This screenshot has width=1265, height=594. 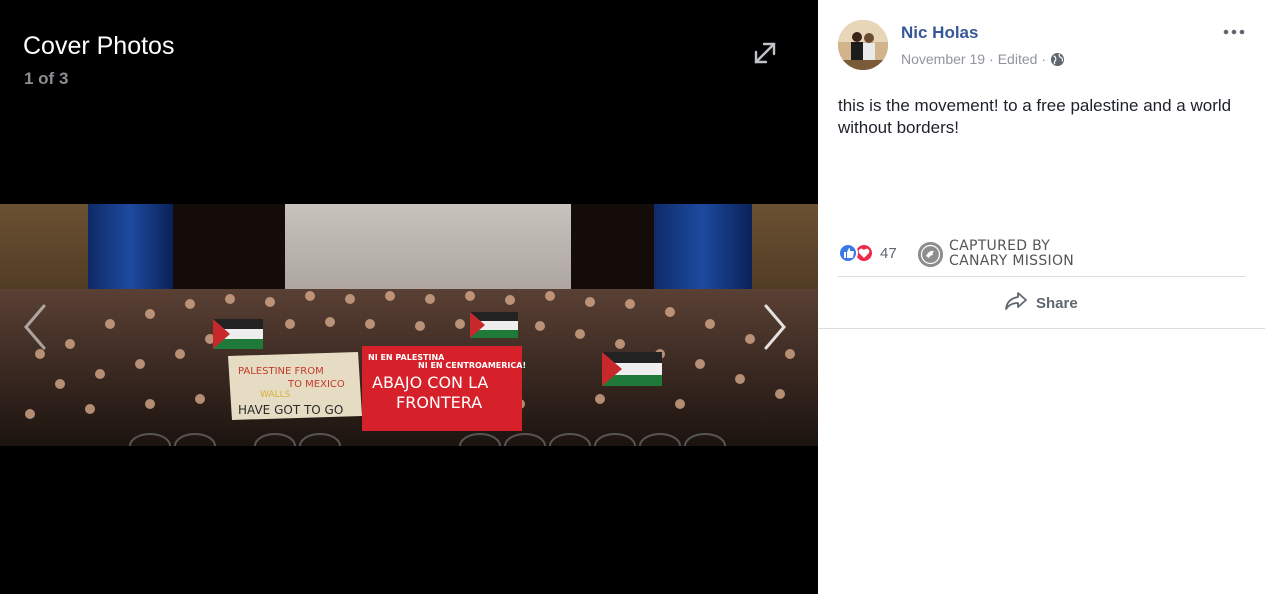 I want to click on reaction-count: 47, so click(x=888, y=253).